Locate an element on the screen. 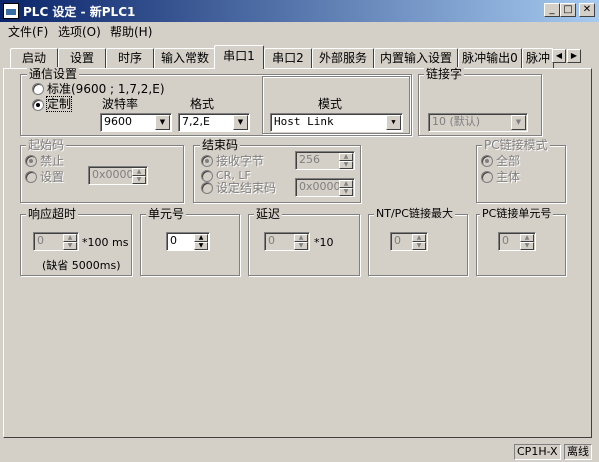  format-select: 7,2,E ▼ is located at coordinates (214, 122).